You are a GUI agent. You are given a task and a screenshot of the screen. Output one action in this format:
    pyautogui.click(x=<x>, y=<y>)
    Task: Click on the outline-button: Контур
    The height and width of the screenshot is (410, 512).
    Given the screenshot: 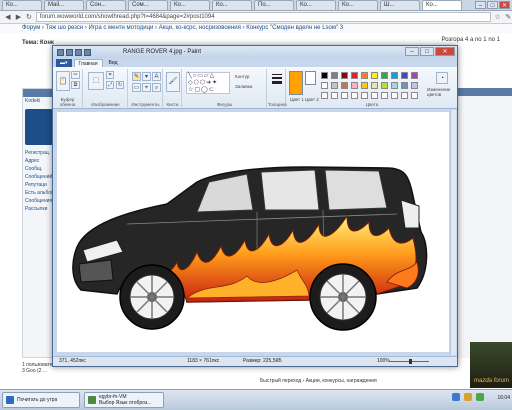 What is the action you would take?
    pyautogui.click(x=242, y=76)
    